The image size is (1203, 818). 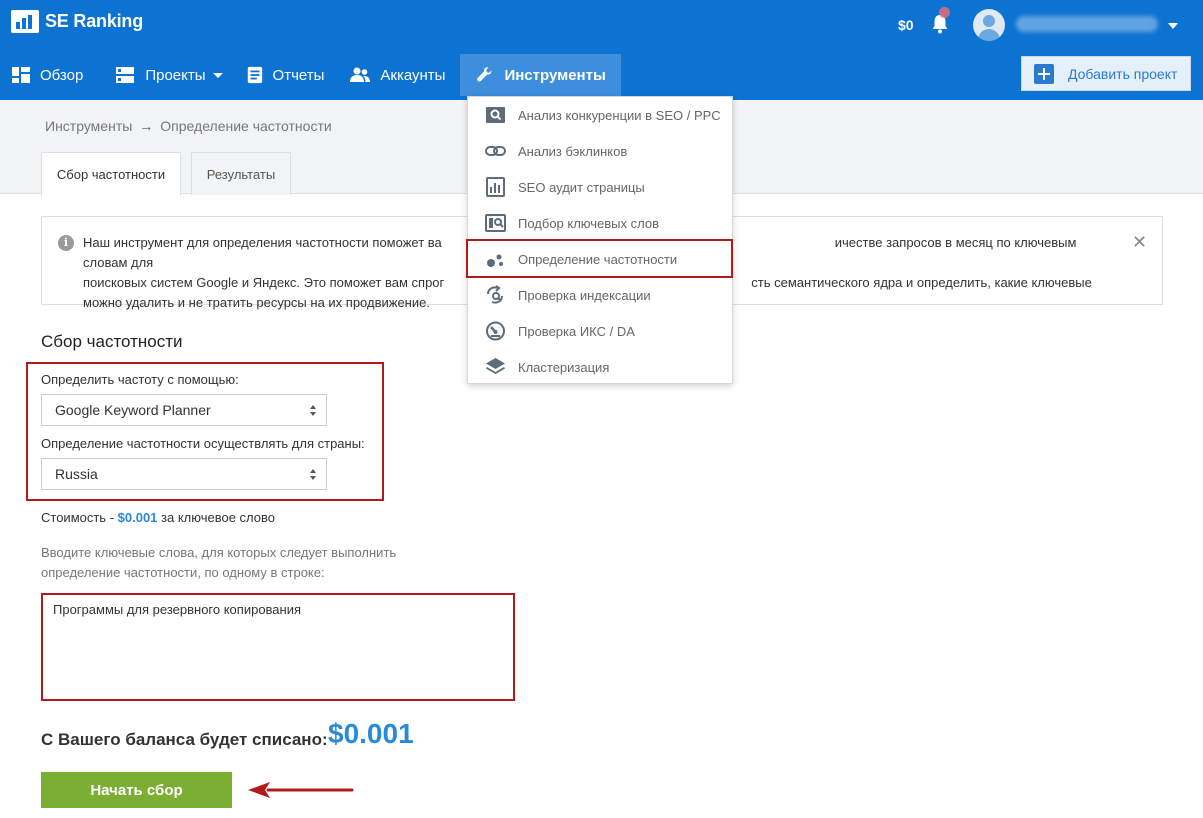 What do you see at coordinates (600, 151) in the screenshot?
I see `menu-item-backlinks: Анализ бэклинков` at bounding box center [600, 151].